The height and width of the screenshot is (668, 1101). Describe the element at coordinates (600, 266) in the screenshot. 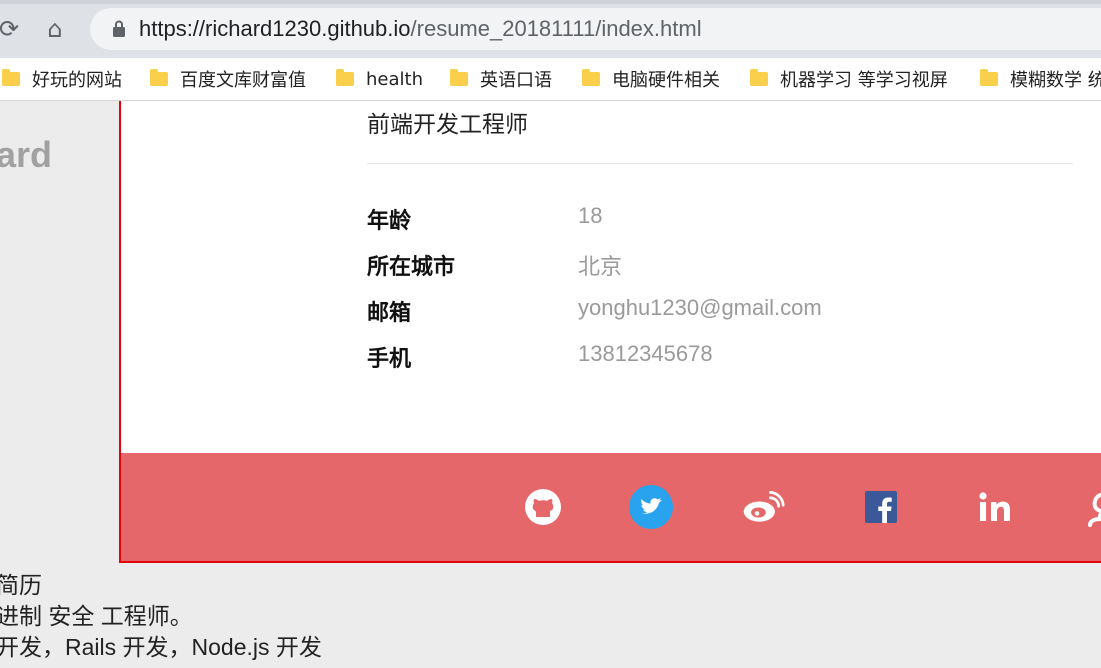

I see `info-value: 北京` at that location.